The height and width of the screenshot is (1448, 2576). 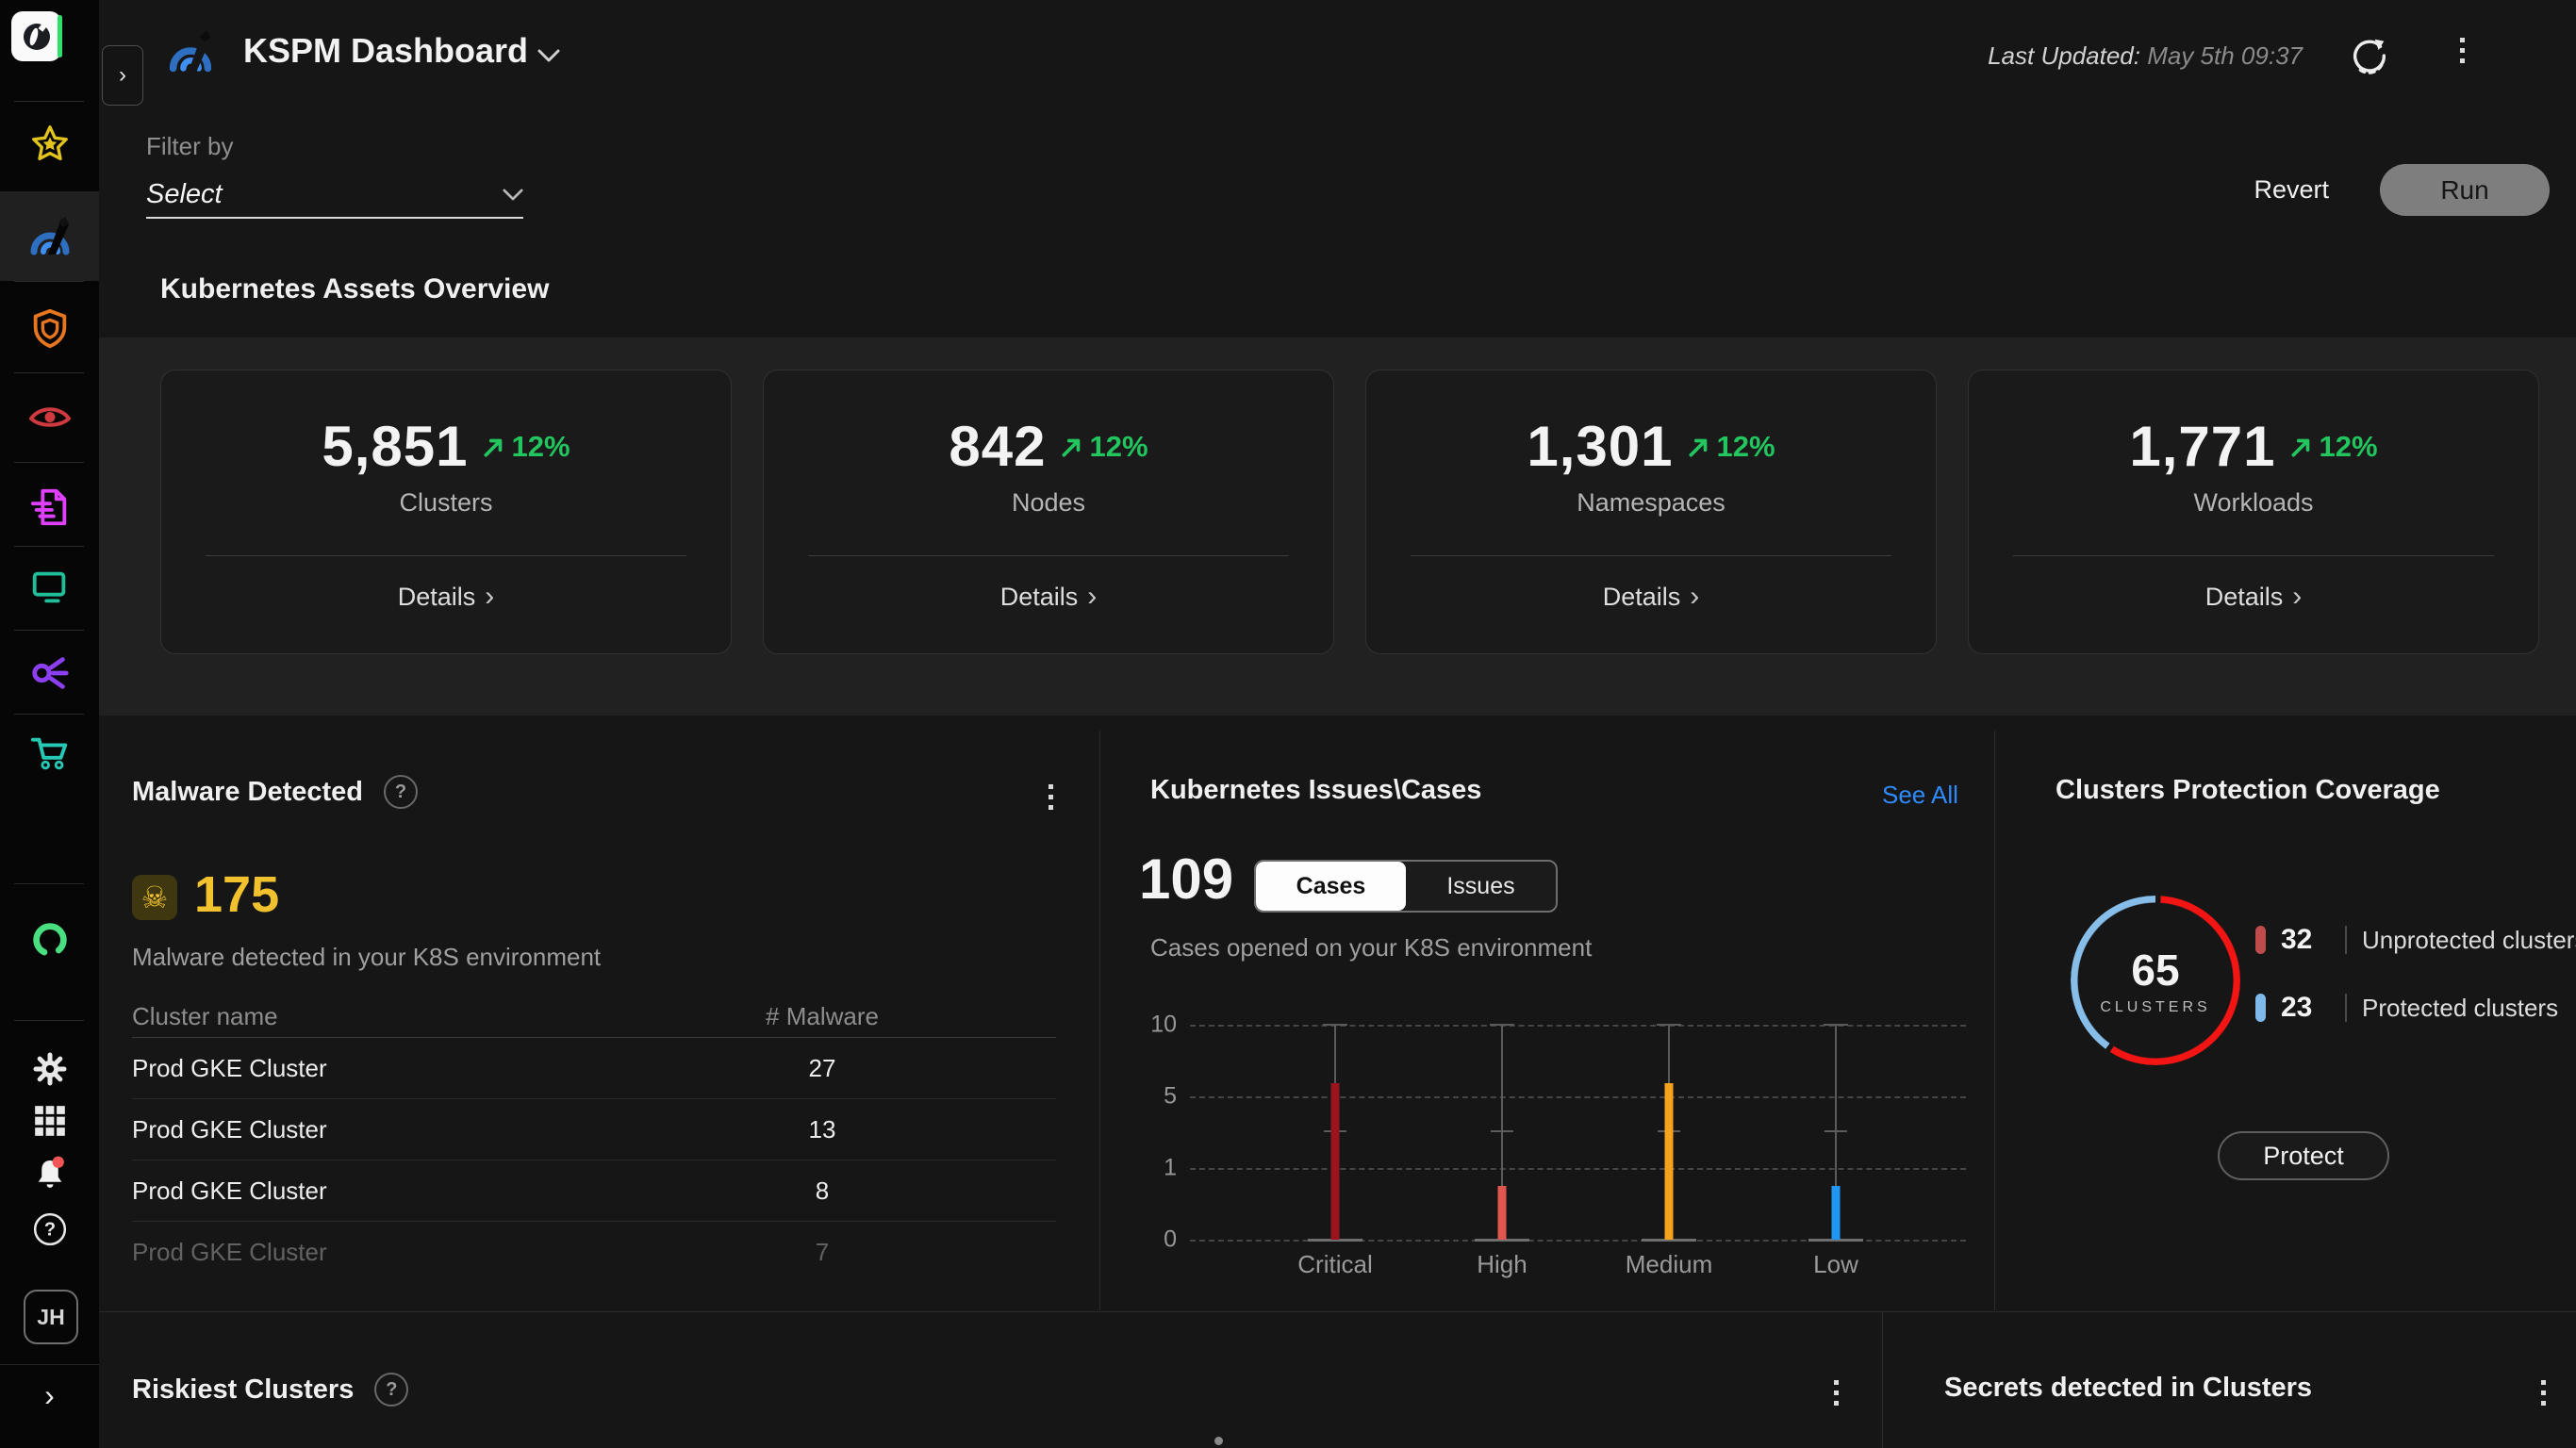 What do you see at coordinates (49, 672) in the screenshot?
I see `sidebar-item-connections` at bounding box center [49, 672].